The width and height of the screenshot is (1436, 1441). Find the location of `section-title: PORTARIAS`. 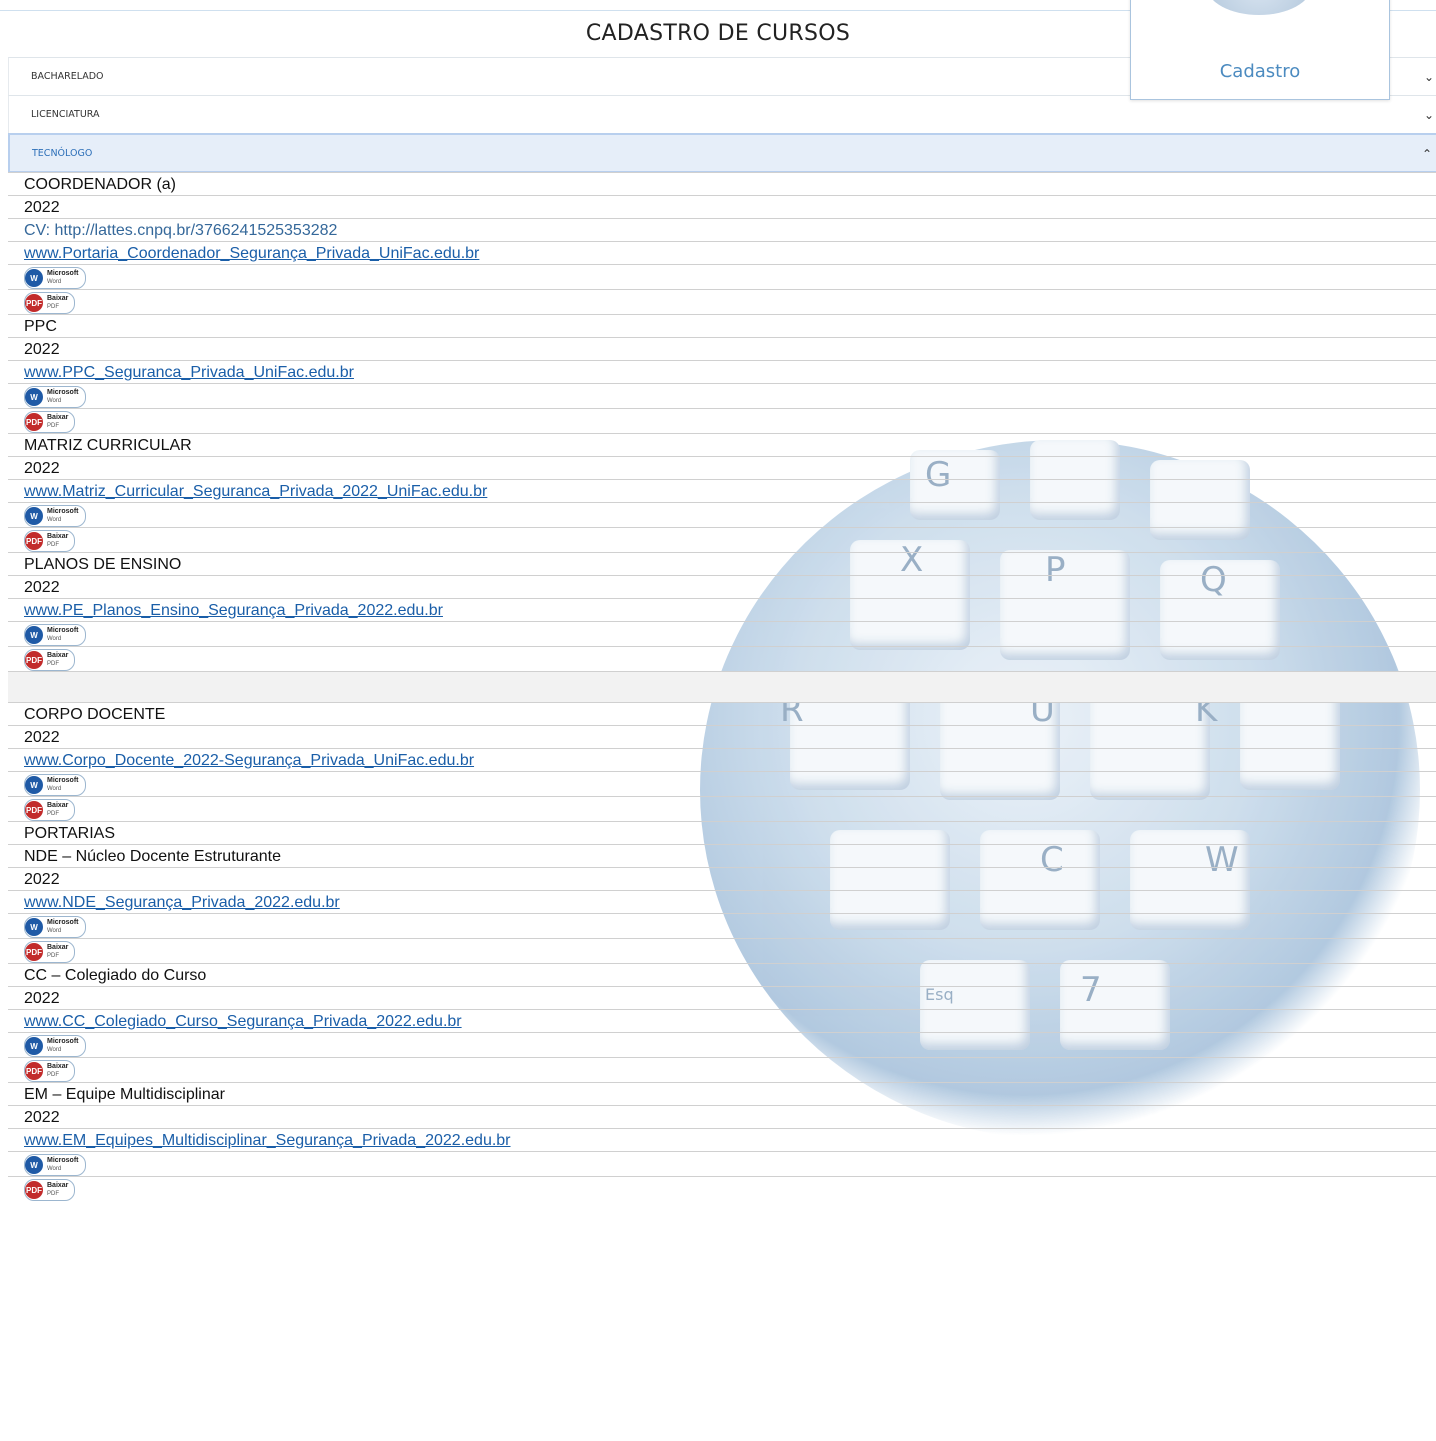

section-title: PORTARIAS is located at coordinates (722, 833).